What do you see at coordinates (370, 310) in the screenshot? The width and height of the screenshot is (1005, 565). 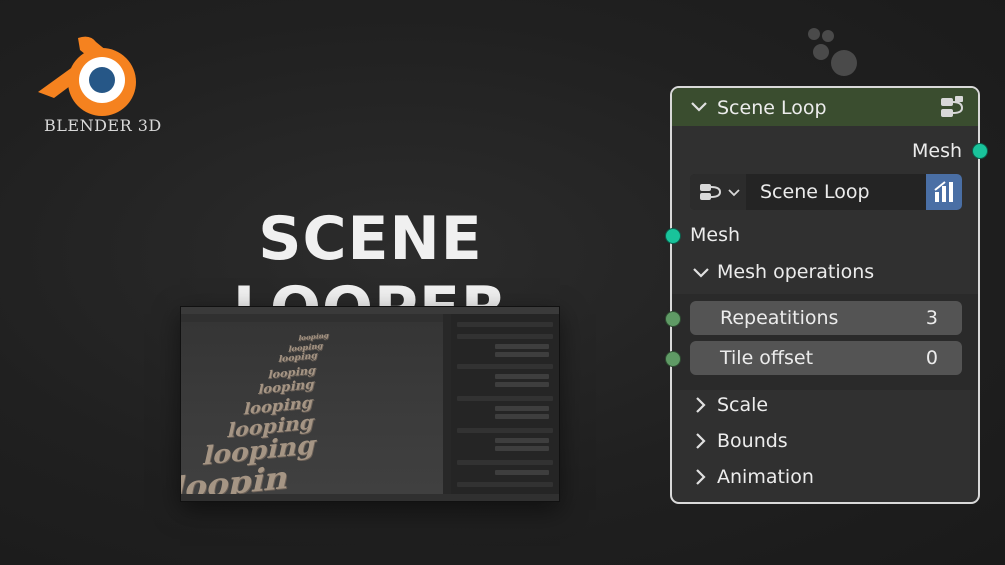 I see `preview-topbar` at bounding box center [370, 310].